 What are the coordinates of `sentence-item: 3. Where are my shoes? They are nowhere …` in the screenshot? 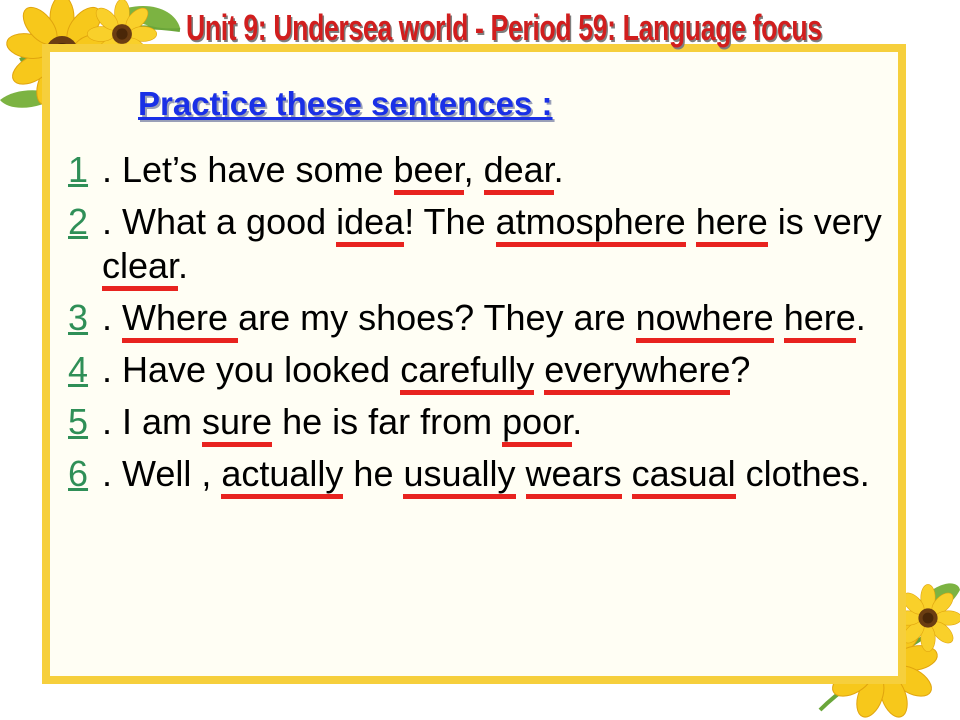 It's located at (483, 319).